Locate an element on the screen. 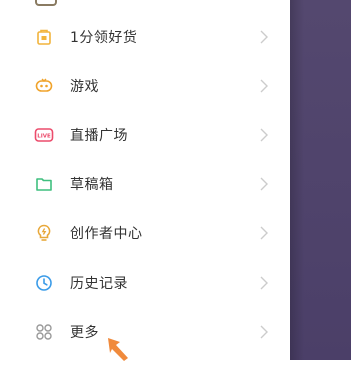  menu-item-label: 更多 is located at coordinates (84, 333).